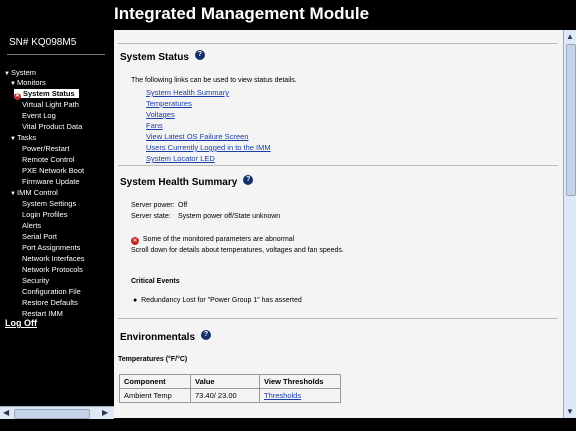  Describe the element at coordinates (56, 54) in the screenshot. I see `sidebar-divider` at that location.